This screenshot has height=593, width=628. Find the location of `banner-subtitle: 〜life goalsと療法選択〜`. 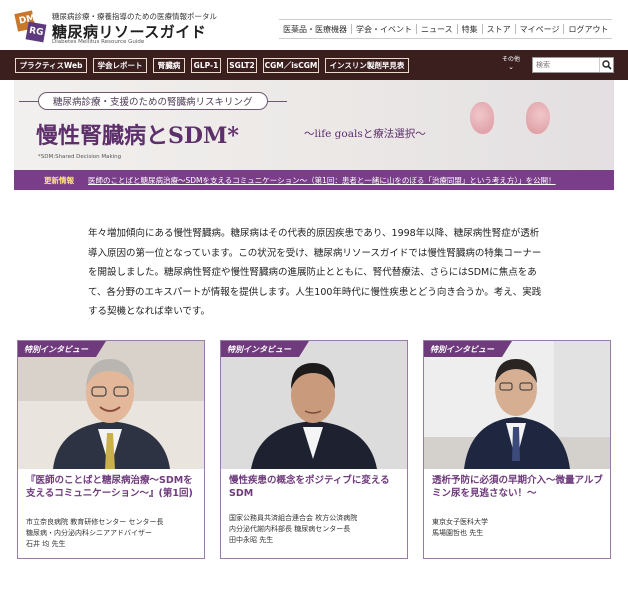

banner-subtitle: 〜life goalsと療法選択〜 is located at coordinates (365, 134).